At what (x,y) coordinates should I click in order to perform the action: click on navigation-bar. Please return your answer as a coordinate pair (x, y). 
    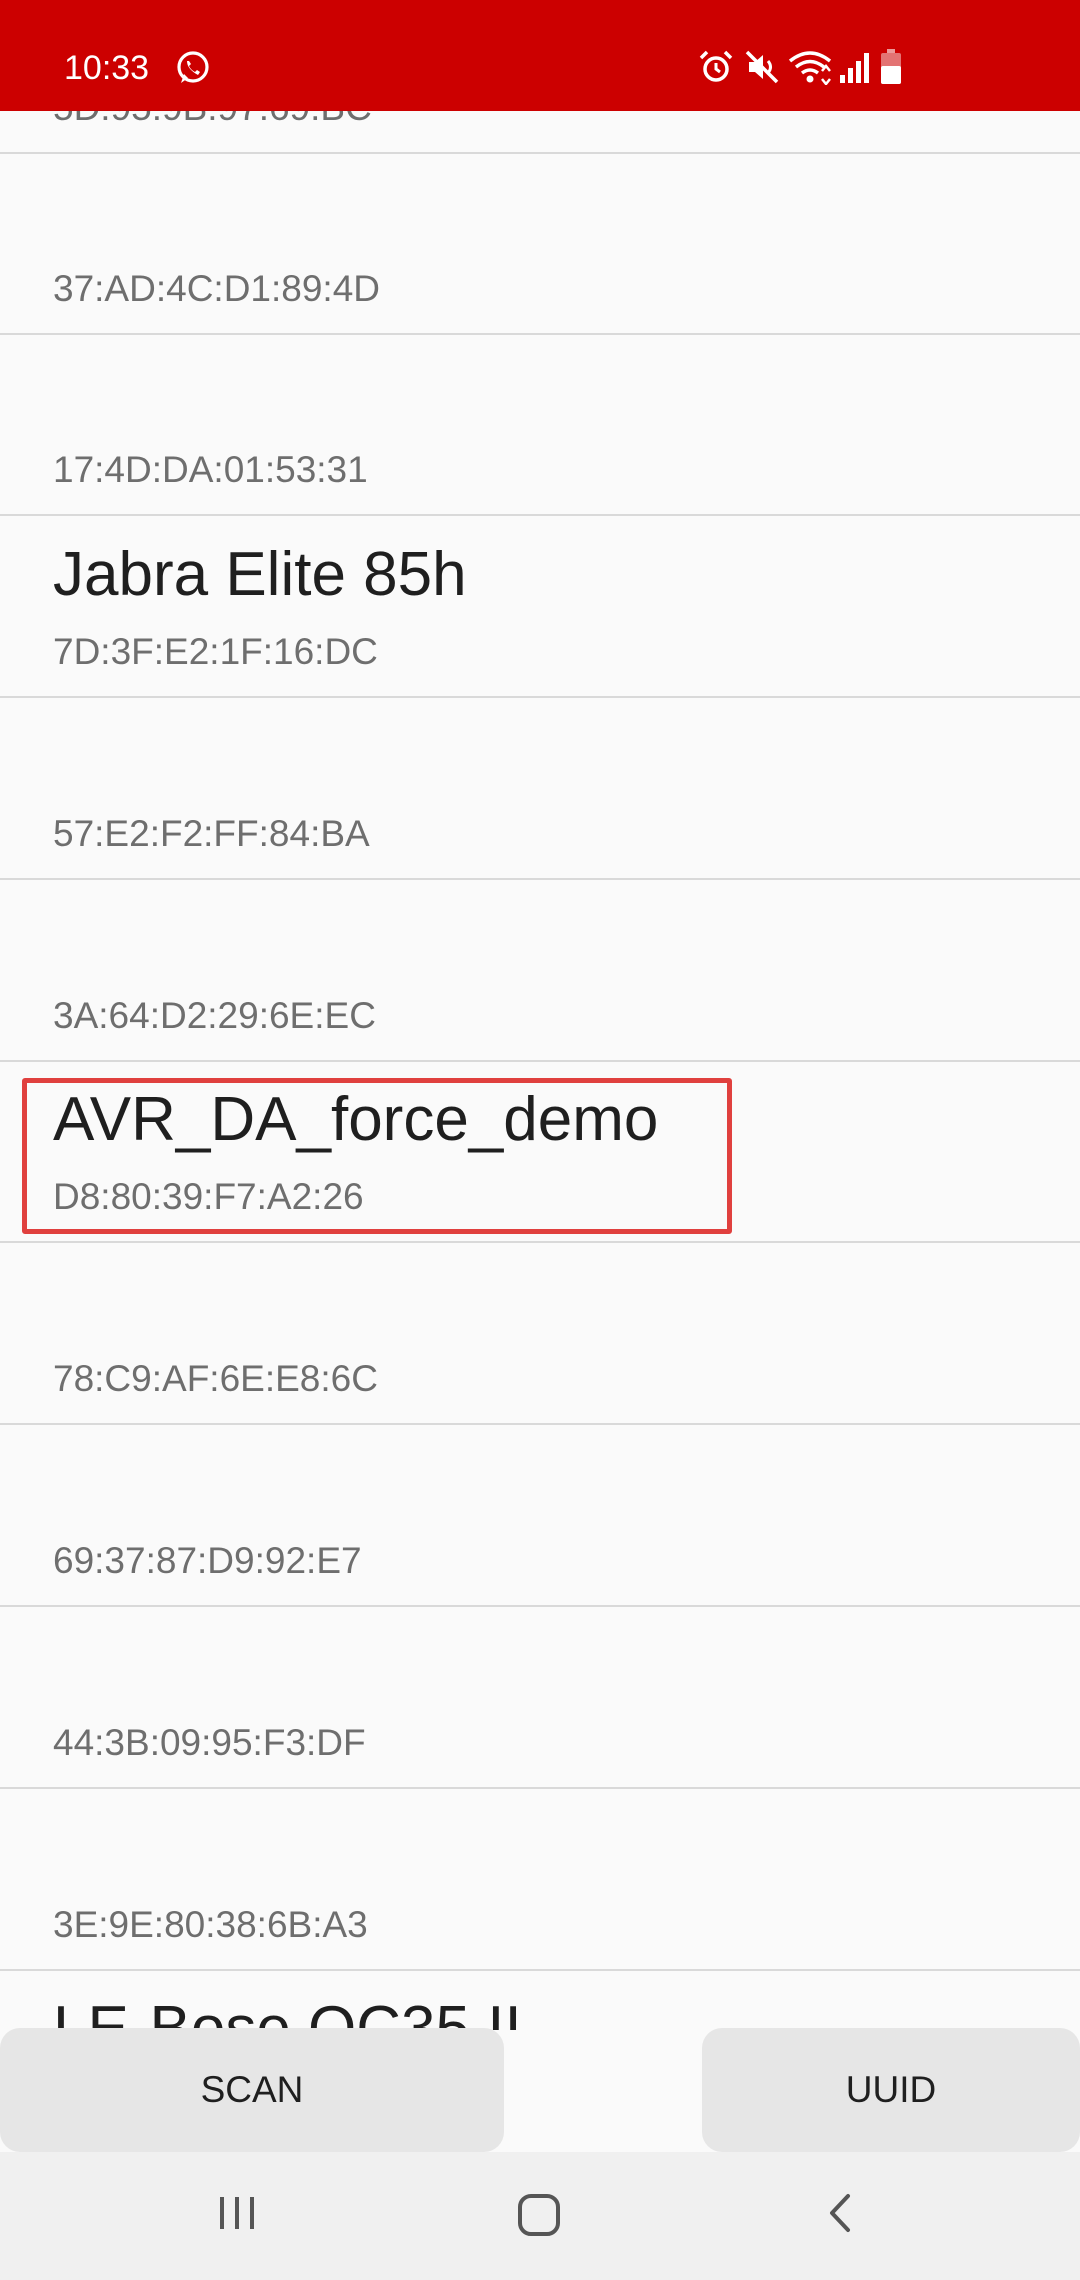
    Looking at the image, I should click on (540, 2216).